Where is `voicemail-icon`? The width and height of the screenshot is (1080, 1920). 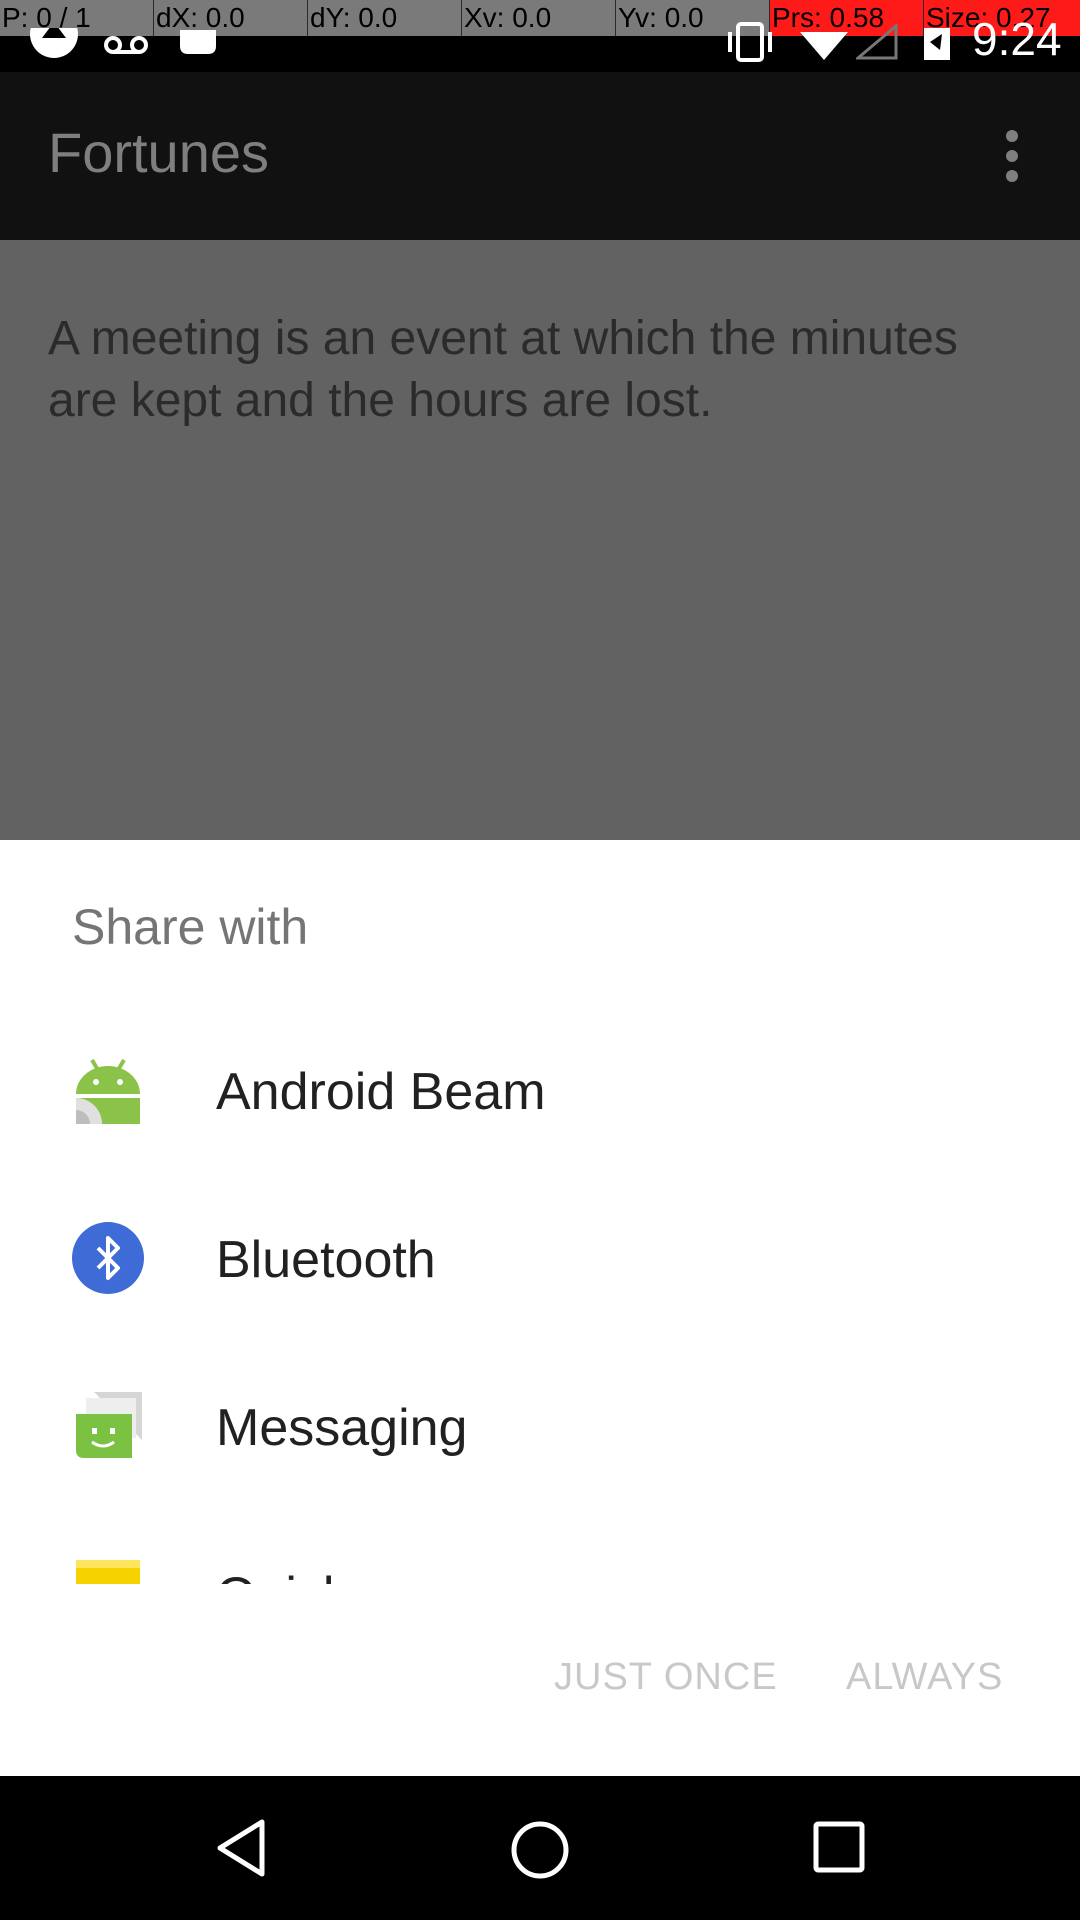
voicemail-icon is located at coordinates (126, 45).